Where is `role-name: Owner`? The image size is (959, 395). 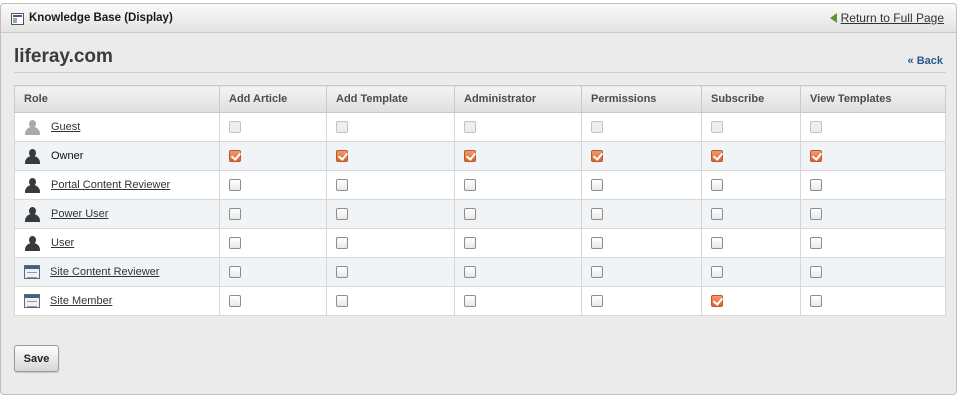
role-name: Owner is located at coordinates (67, 156).